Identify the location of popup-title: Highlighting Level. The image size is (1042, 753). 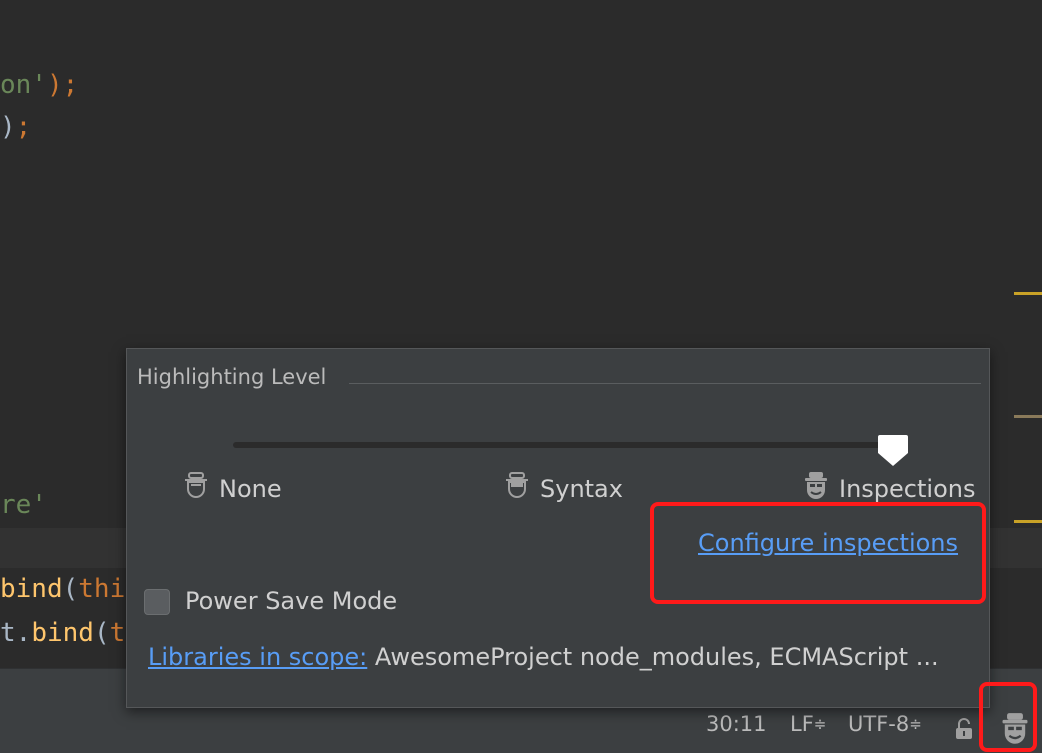
(232, 377).